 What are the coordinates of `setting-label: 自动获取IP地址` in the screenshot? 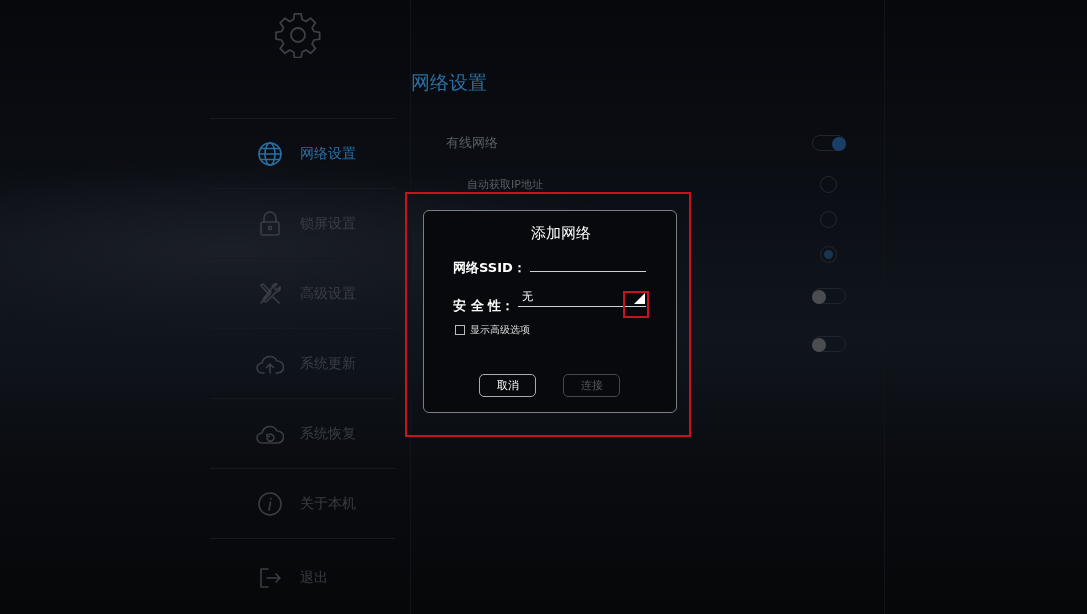 It's located at (505, 184).